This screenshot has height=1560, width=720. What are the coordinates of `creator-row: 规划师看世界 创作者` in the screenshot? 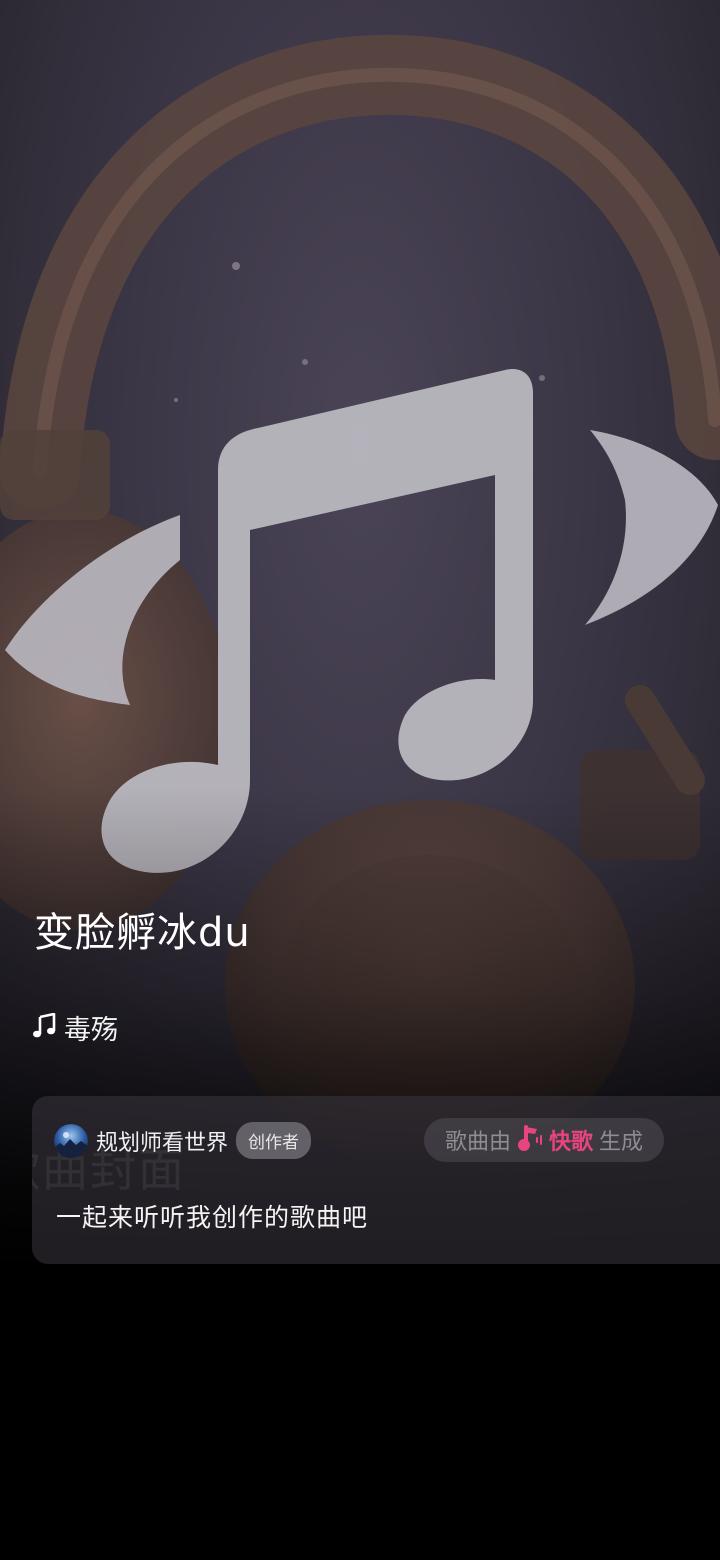 It's located at (183, 1140).